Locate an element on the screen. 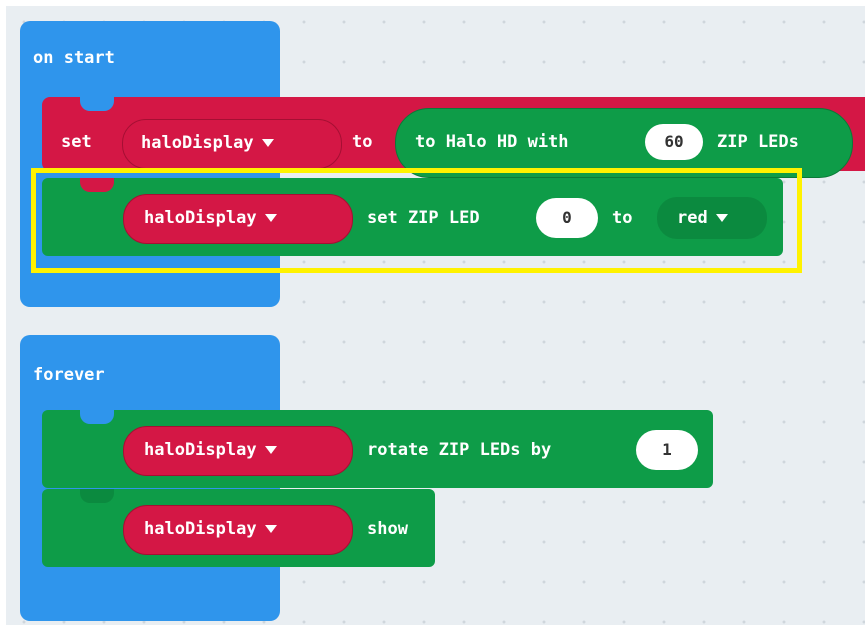 Image resolution: width=865 pixels, height=625 pixels. highlight-box is located at coordinates (416, 220).